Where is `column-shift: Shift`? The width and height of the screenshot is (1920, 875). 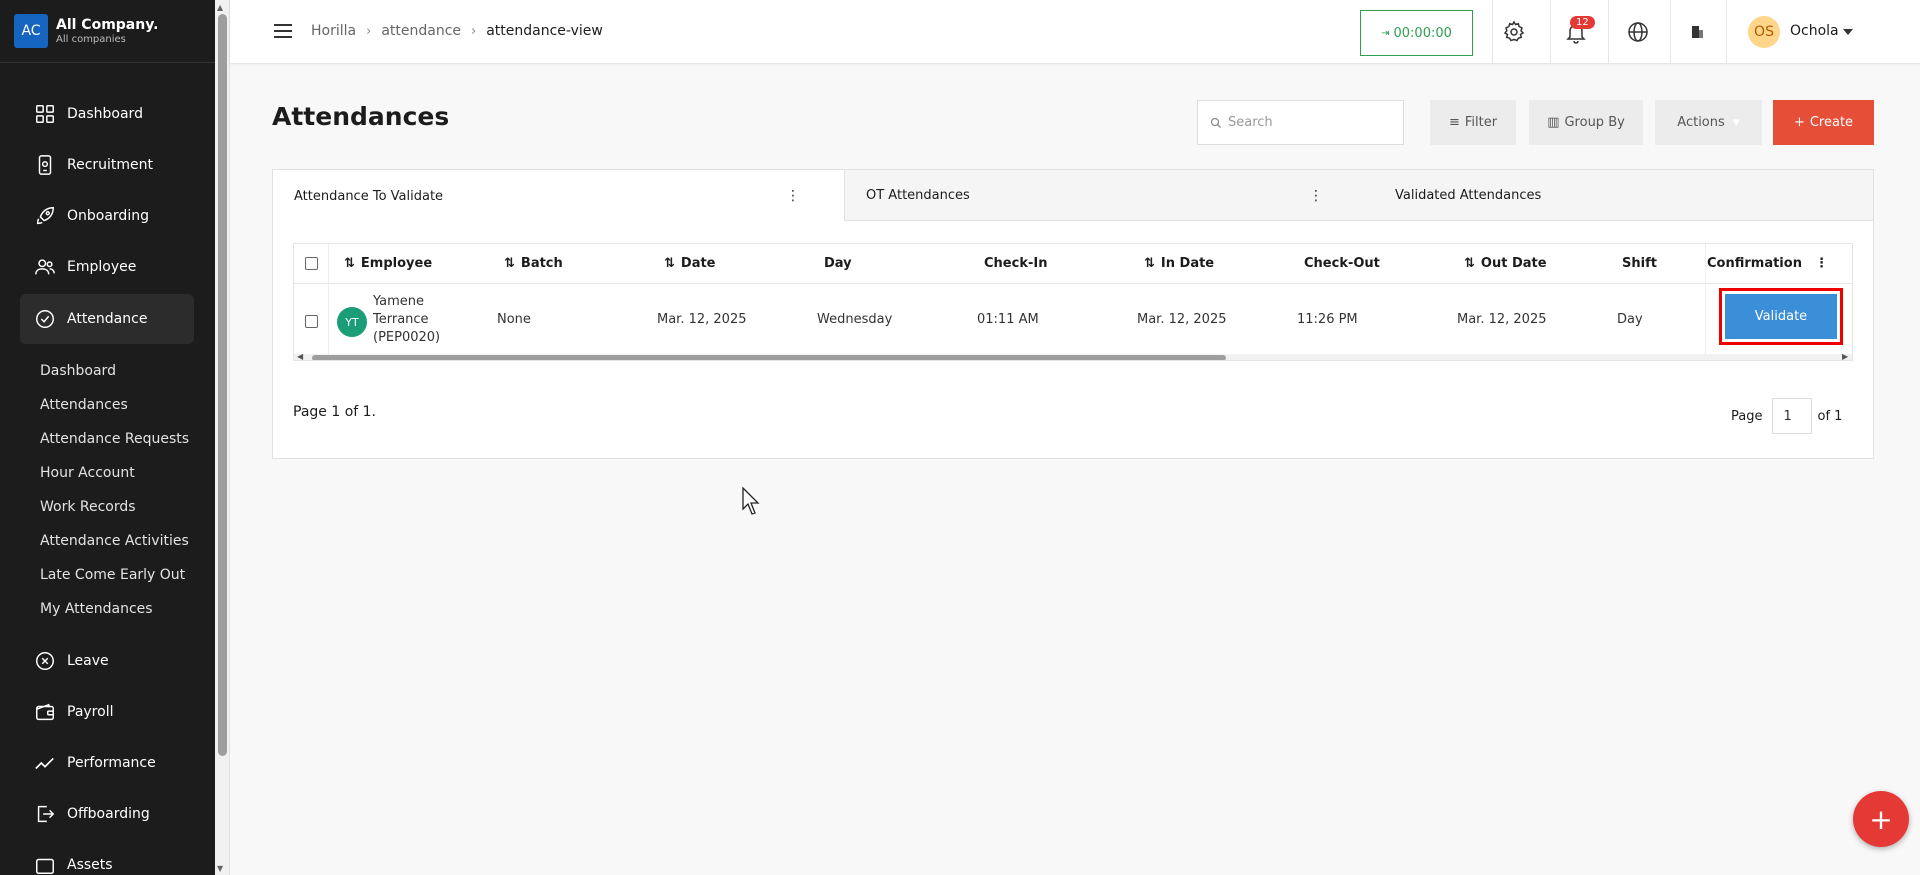 column-shift: Shift is located at coordinates (1639, 263).